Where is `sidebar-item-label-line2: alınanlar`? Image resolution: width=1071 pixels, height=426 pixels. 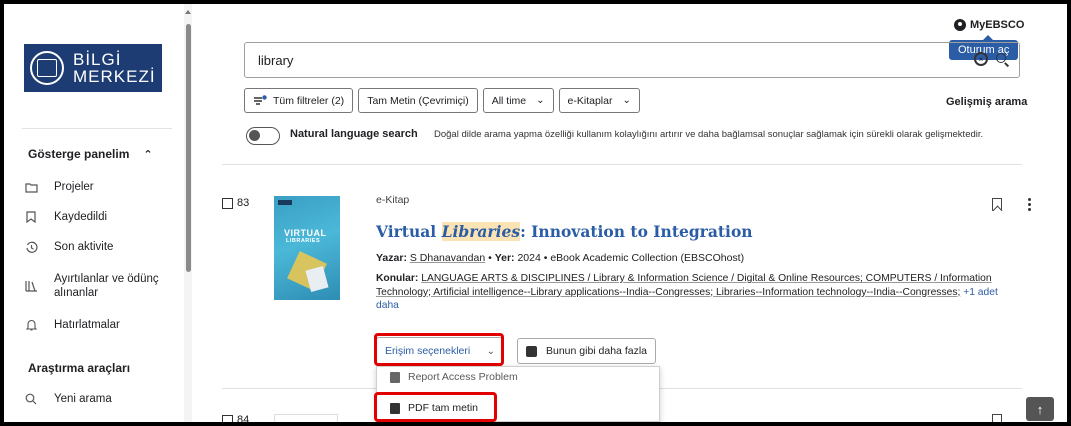
sidebar-item-label-line2: alınanlar is located at coordinates (76, 293).